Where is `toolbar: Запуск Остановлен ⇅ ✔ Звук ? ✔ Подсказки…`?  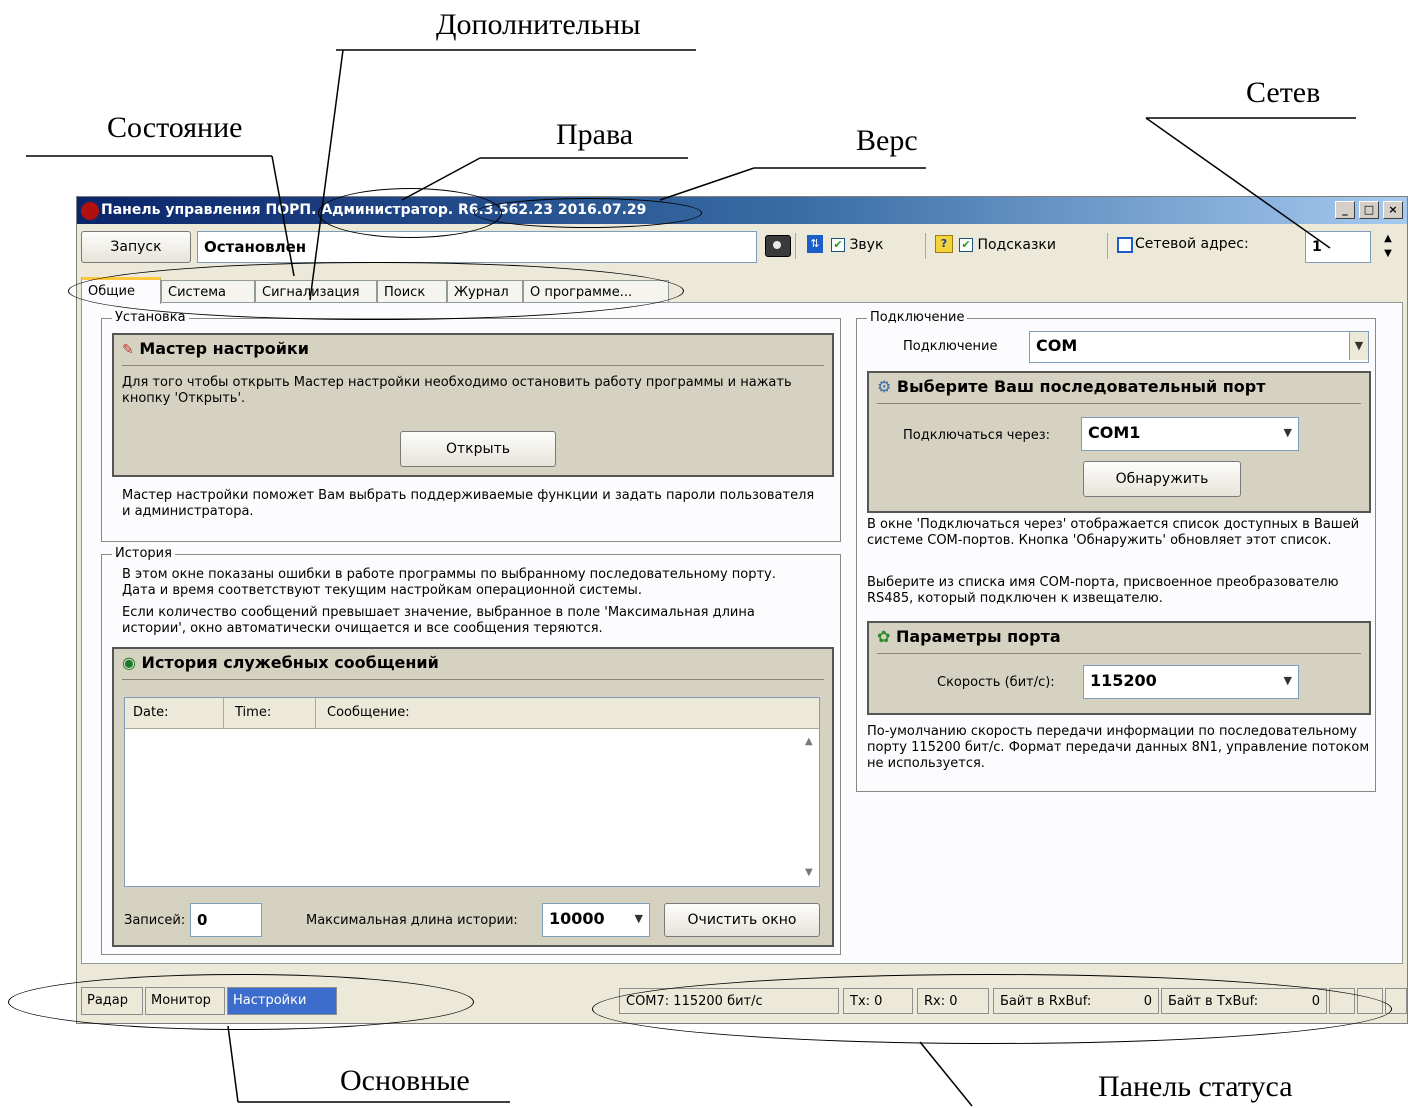 toolbar: Запуск Остановлен ⇅ ✔ Звук ? ✔ Подсказки… is located at coordinates (742, 246).